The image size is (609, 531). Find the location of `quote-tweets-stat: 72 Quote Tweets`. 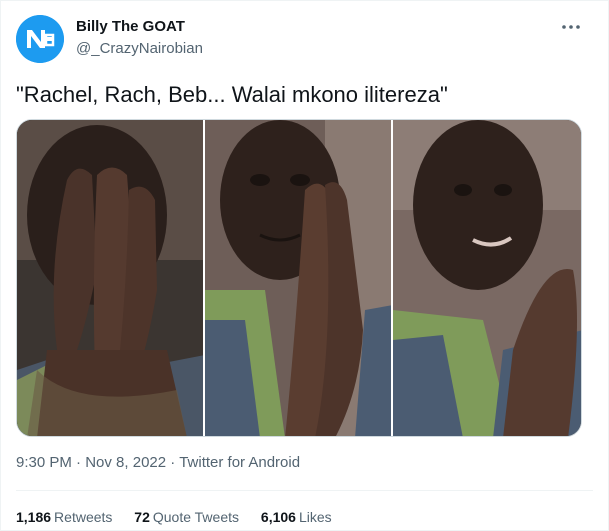

quote-tweets-stat: 72 Quote Tweets is located at coordinates (186, 517).